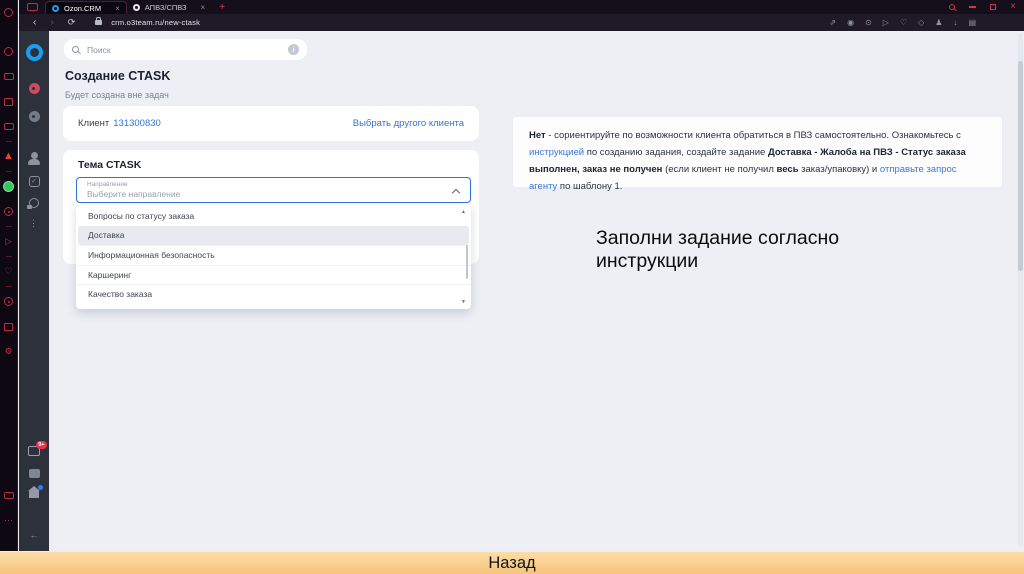 Image resolution: width=1024 pixels, height=574 pixels. What do you see at coordinates (271, 123) in the screenshot?
I see `client-card: Клиент 131300830 Выбрать другого клиента` at bounding box center [271, 123].